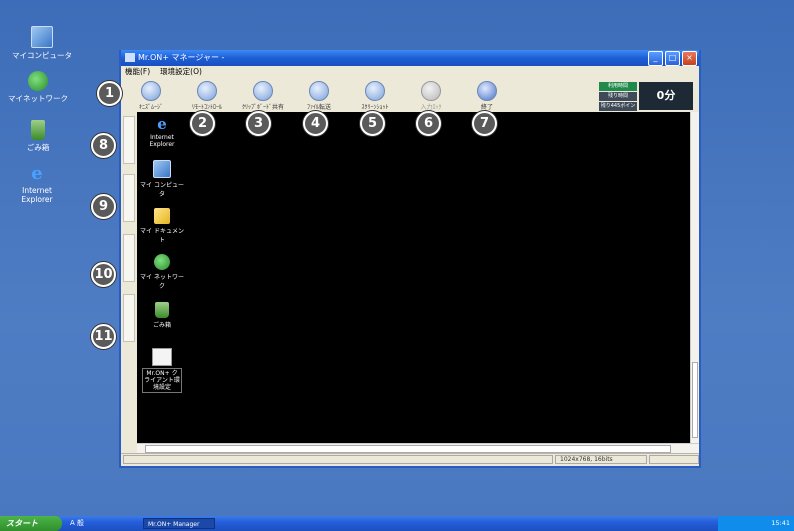  I want to click on desktop-icon-my-computer: マイコンピュータ, so click(42, 43).